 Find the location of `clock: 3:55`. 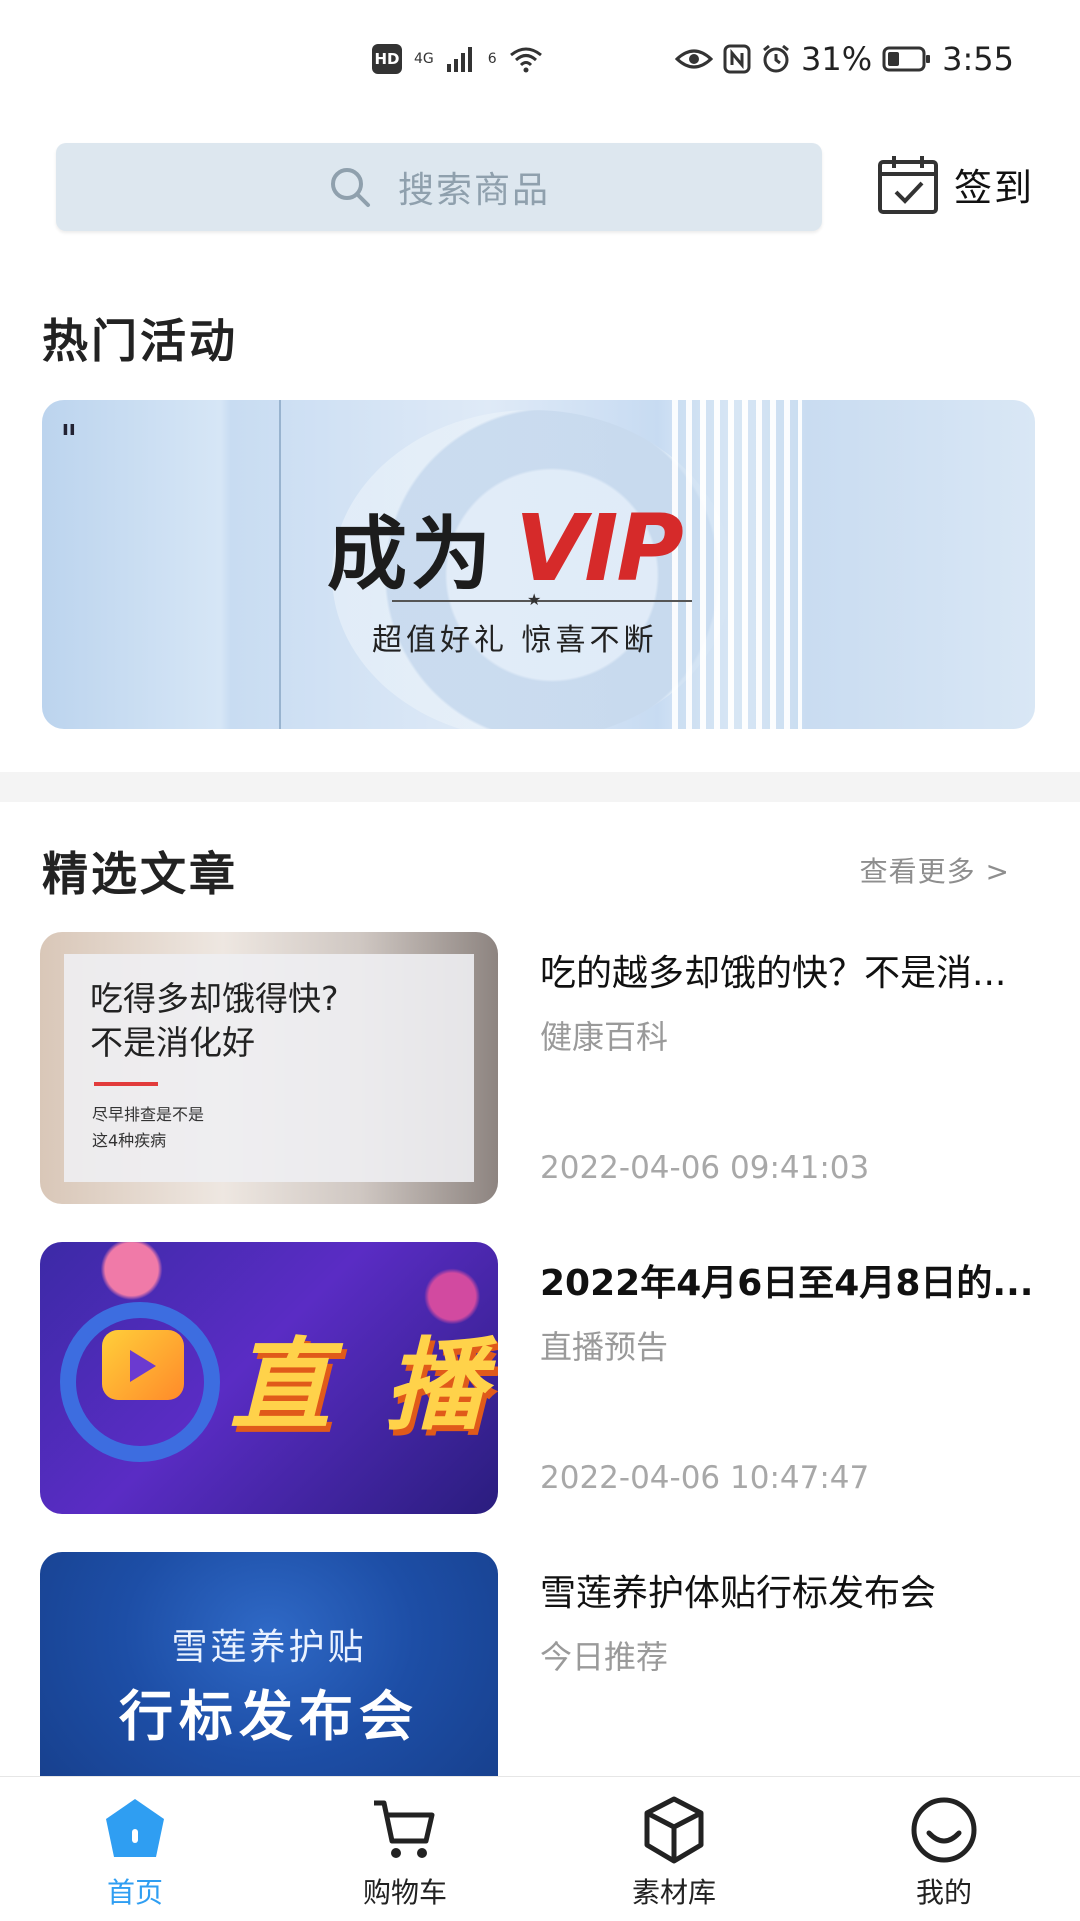

clock: 3:55 is located at coordinates (978, 59).